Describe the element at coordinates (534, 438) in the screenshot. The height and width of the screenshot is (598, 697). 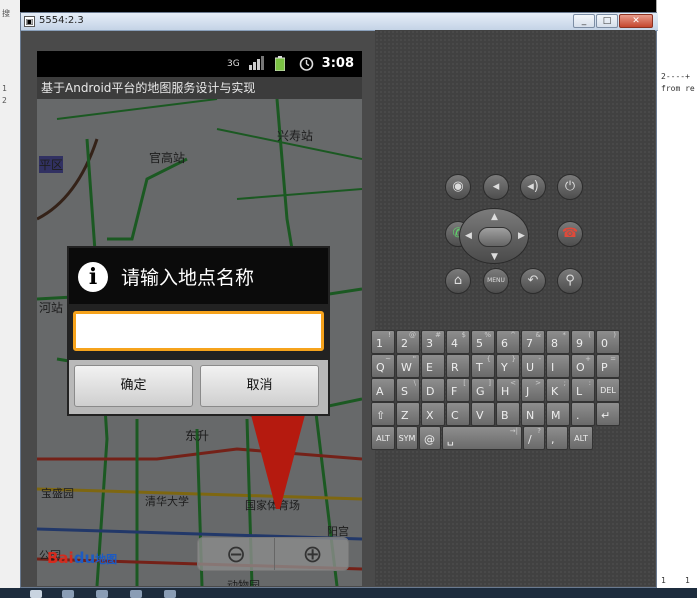
I see `key-char: /?` at that location.